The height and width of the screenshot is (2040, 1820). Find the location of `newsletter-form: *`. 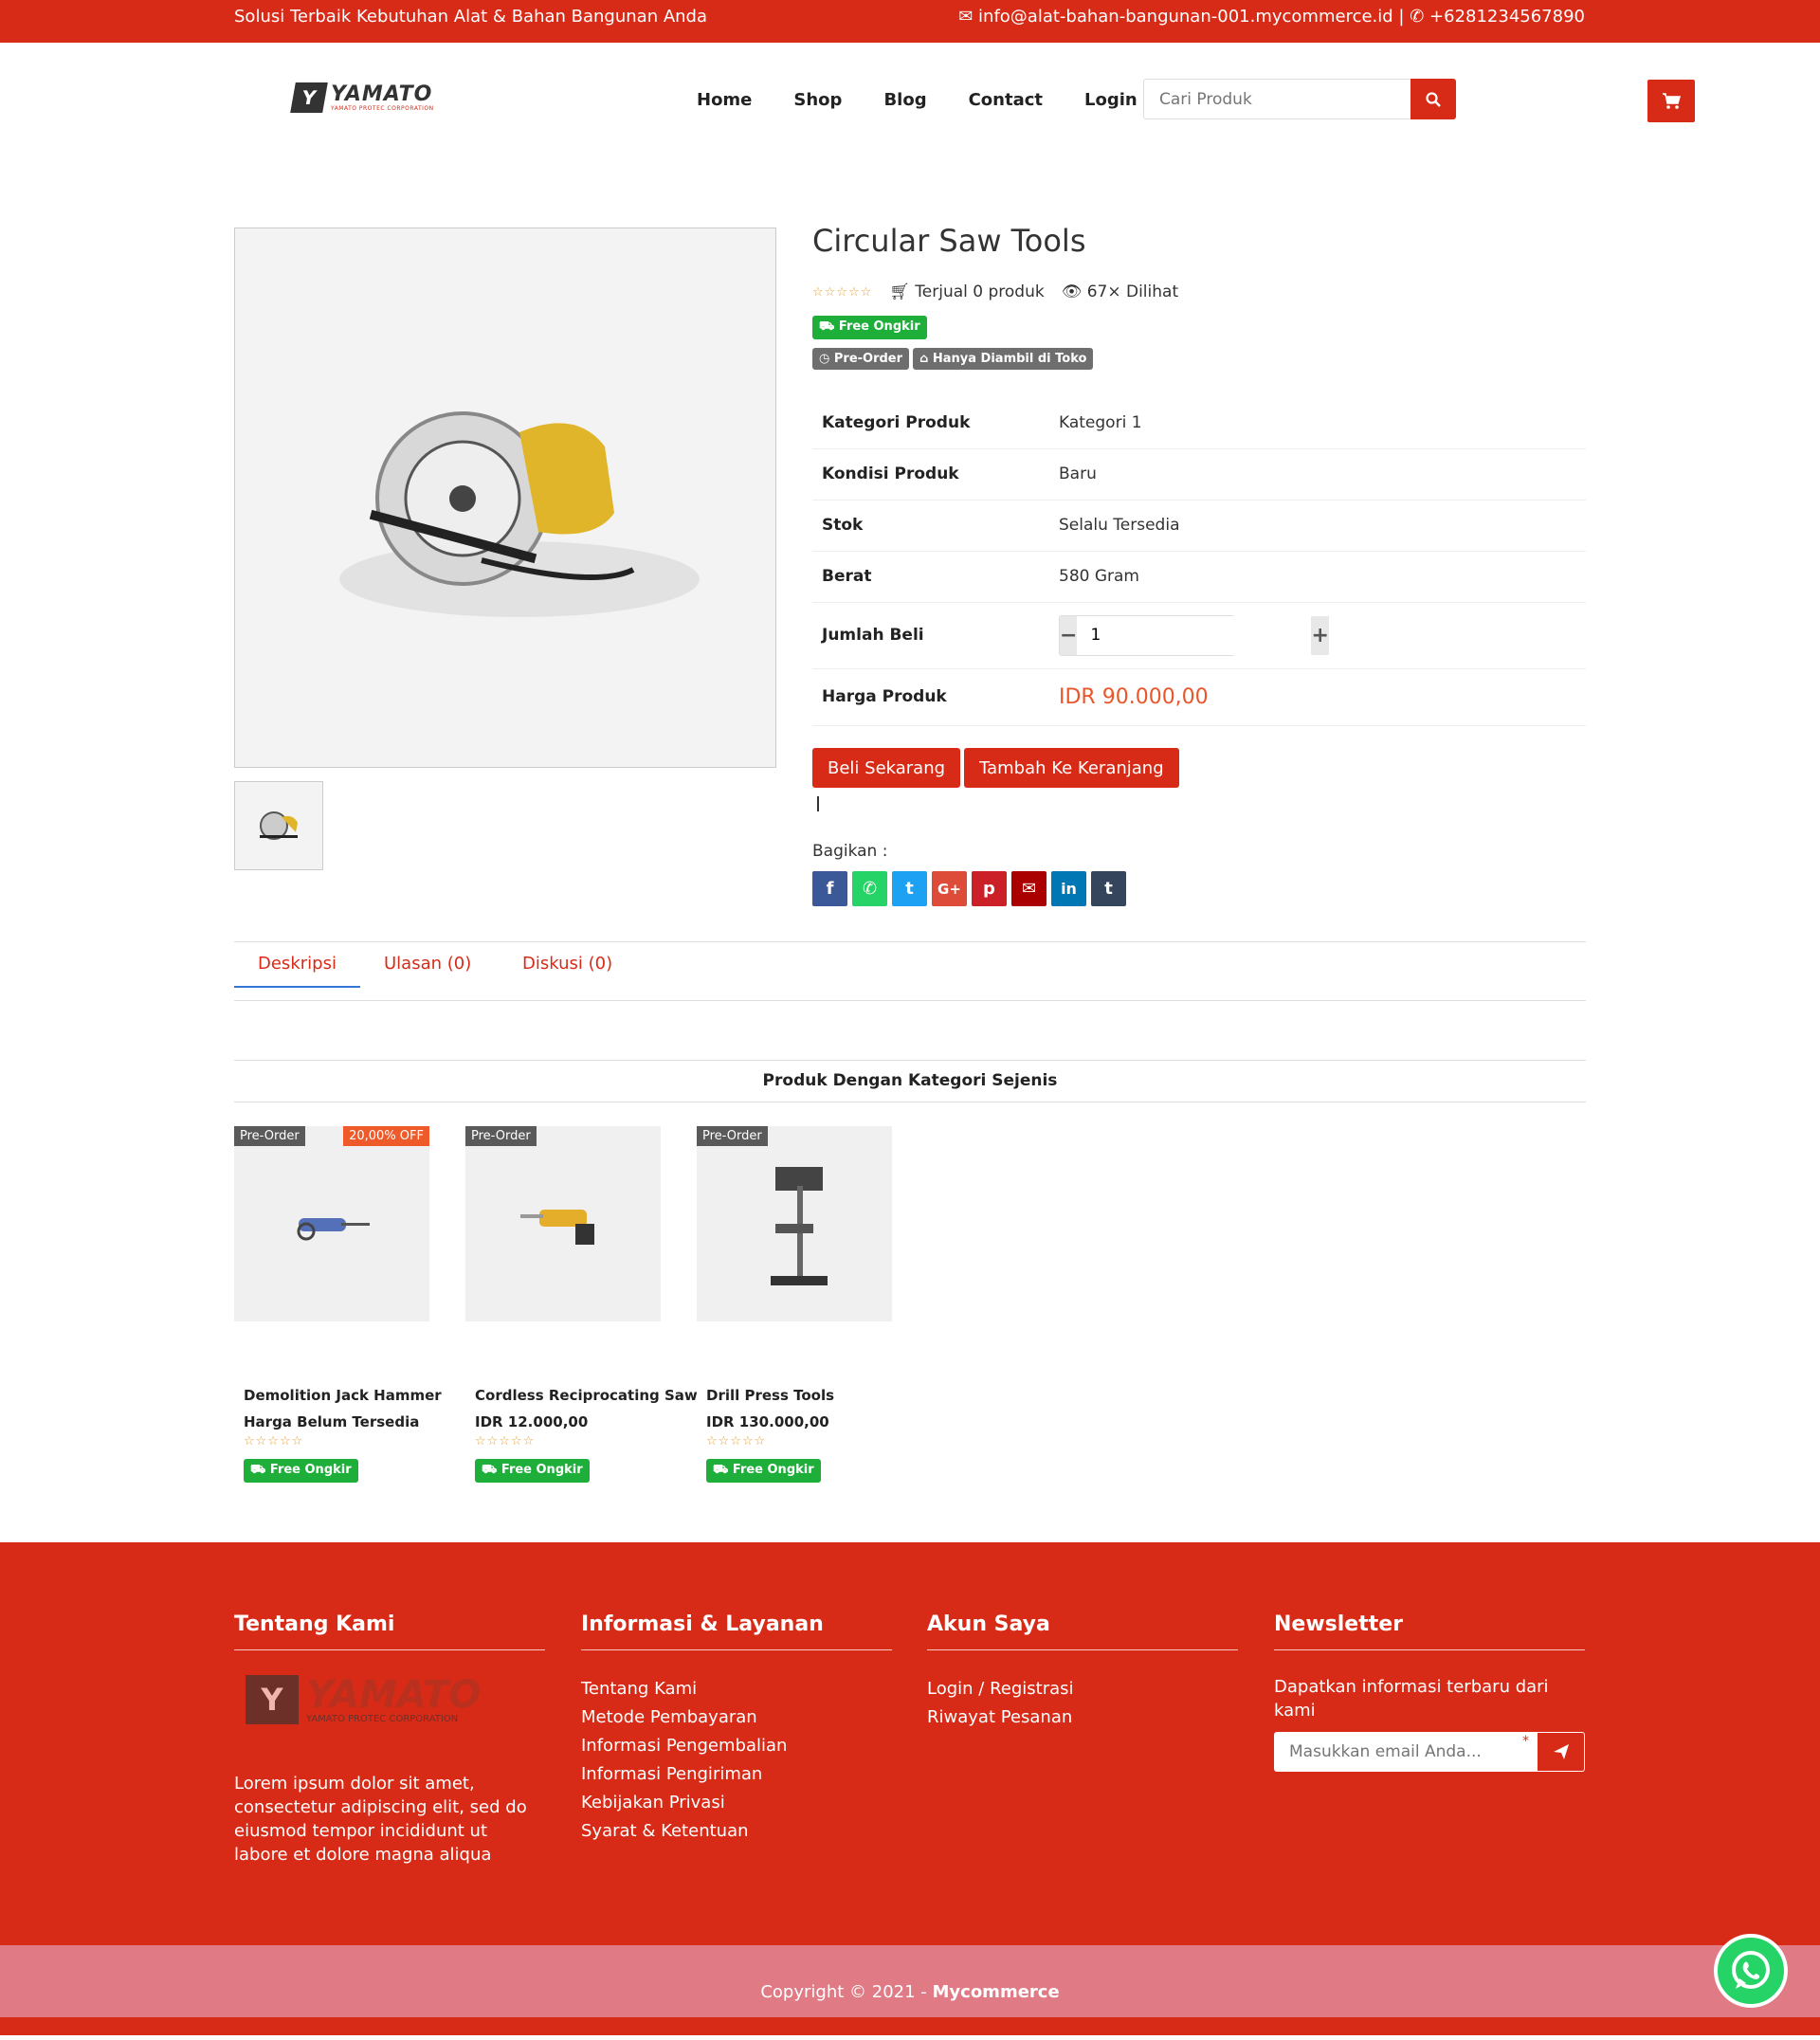

newsletter-form: * is located at coordinates (1429, 1752).